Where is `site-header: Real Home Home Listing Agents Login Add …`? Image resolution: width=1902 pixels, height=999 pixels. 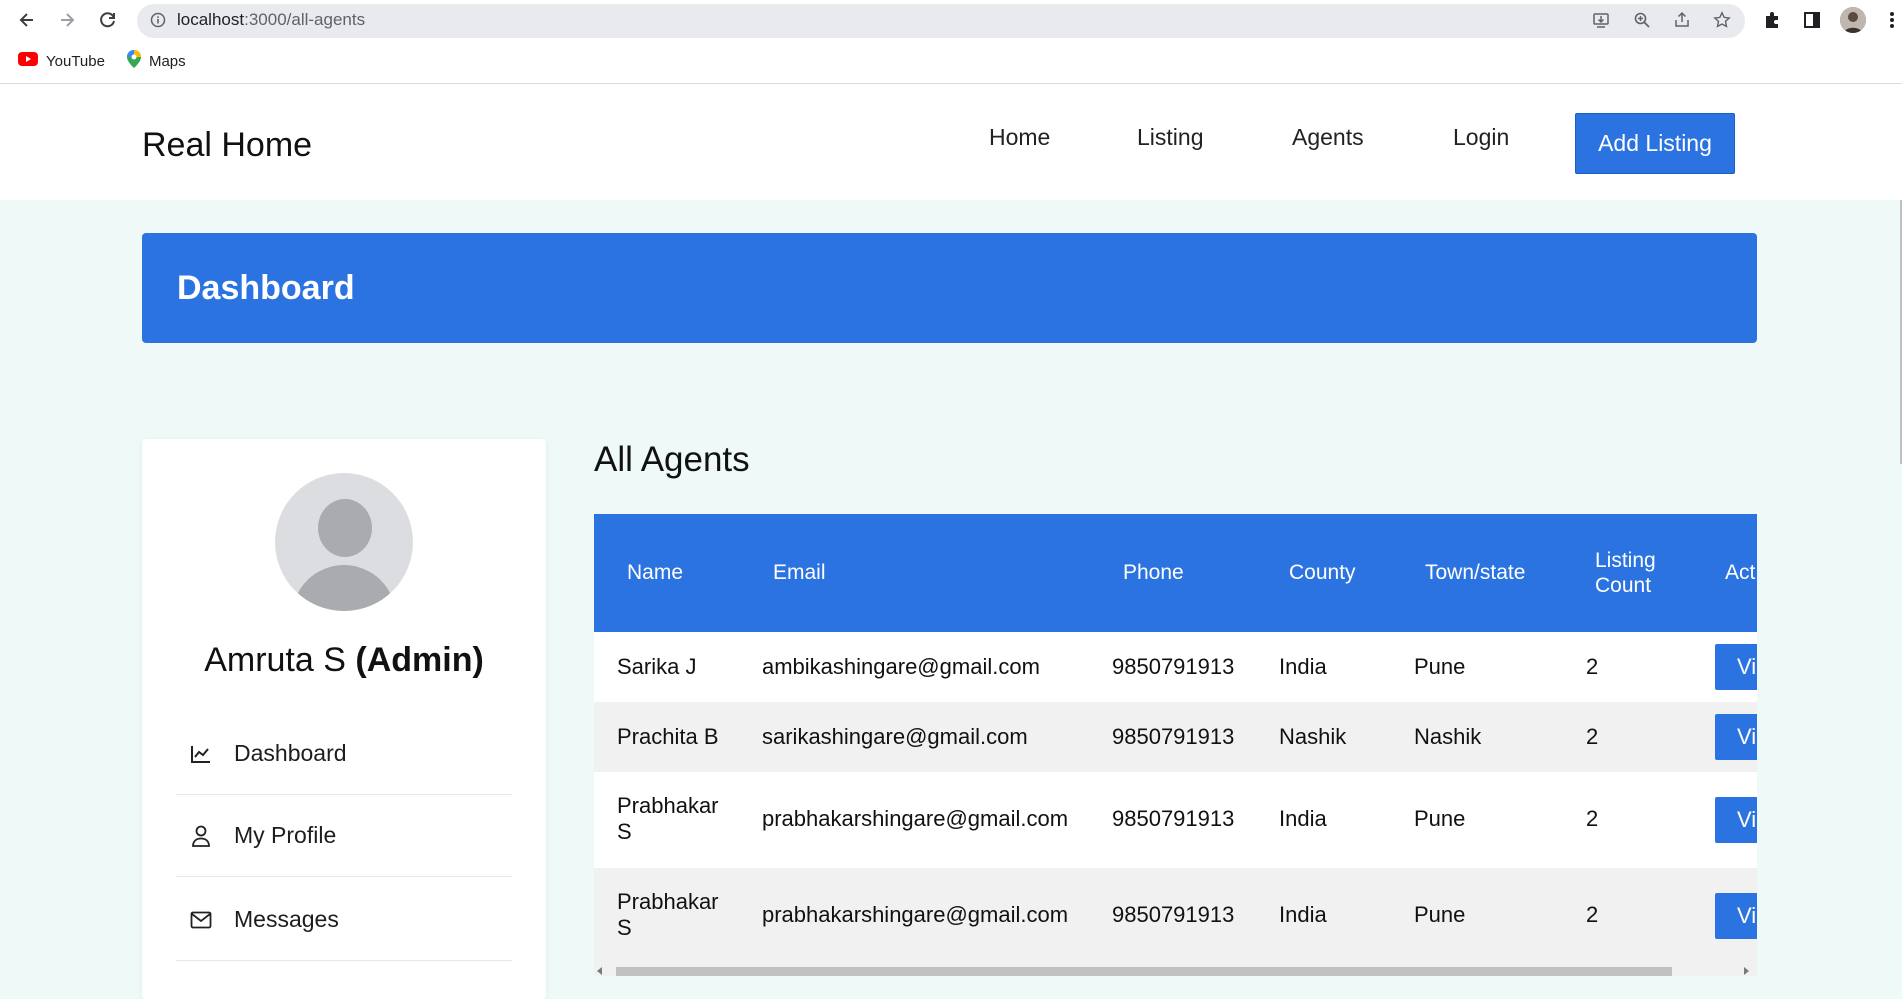
site-header: Real Home Home Listing Agents Login Add … is located at coordinates (951, 142).